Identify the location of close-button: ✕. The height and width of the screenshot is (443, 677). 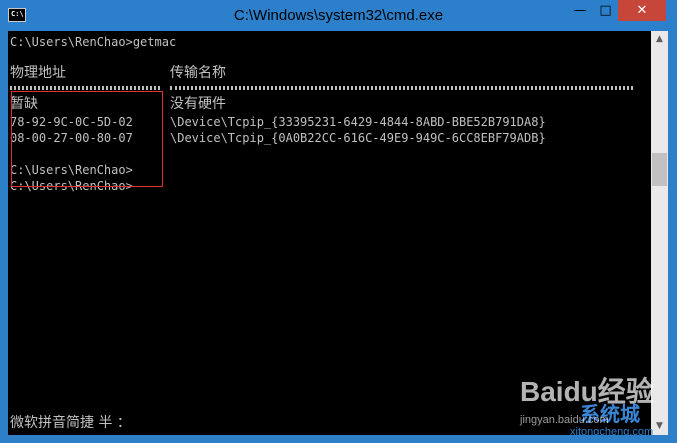
(642, 10).